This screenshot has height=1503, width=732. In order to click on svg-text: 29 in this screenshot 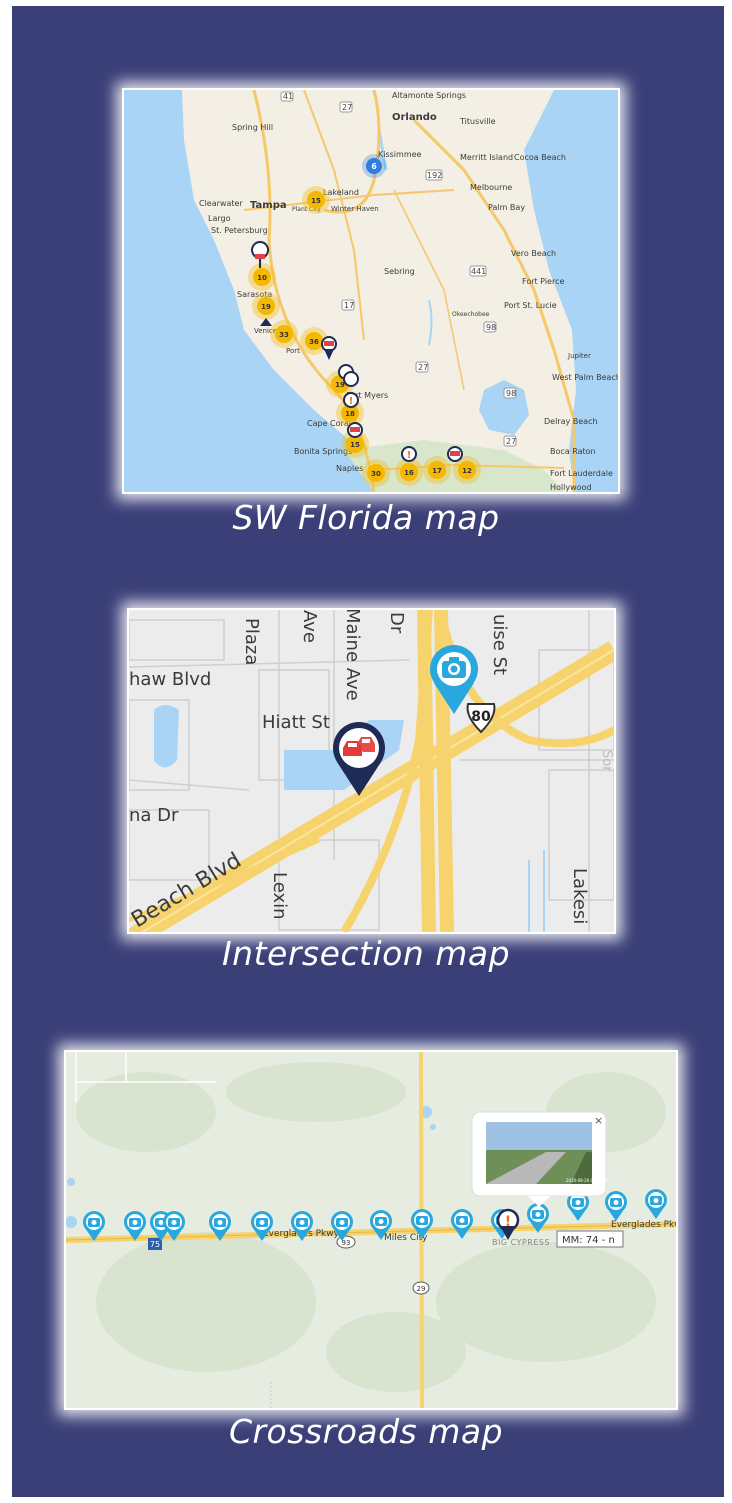, I will do `click(421, 1289)`.